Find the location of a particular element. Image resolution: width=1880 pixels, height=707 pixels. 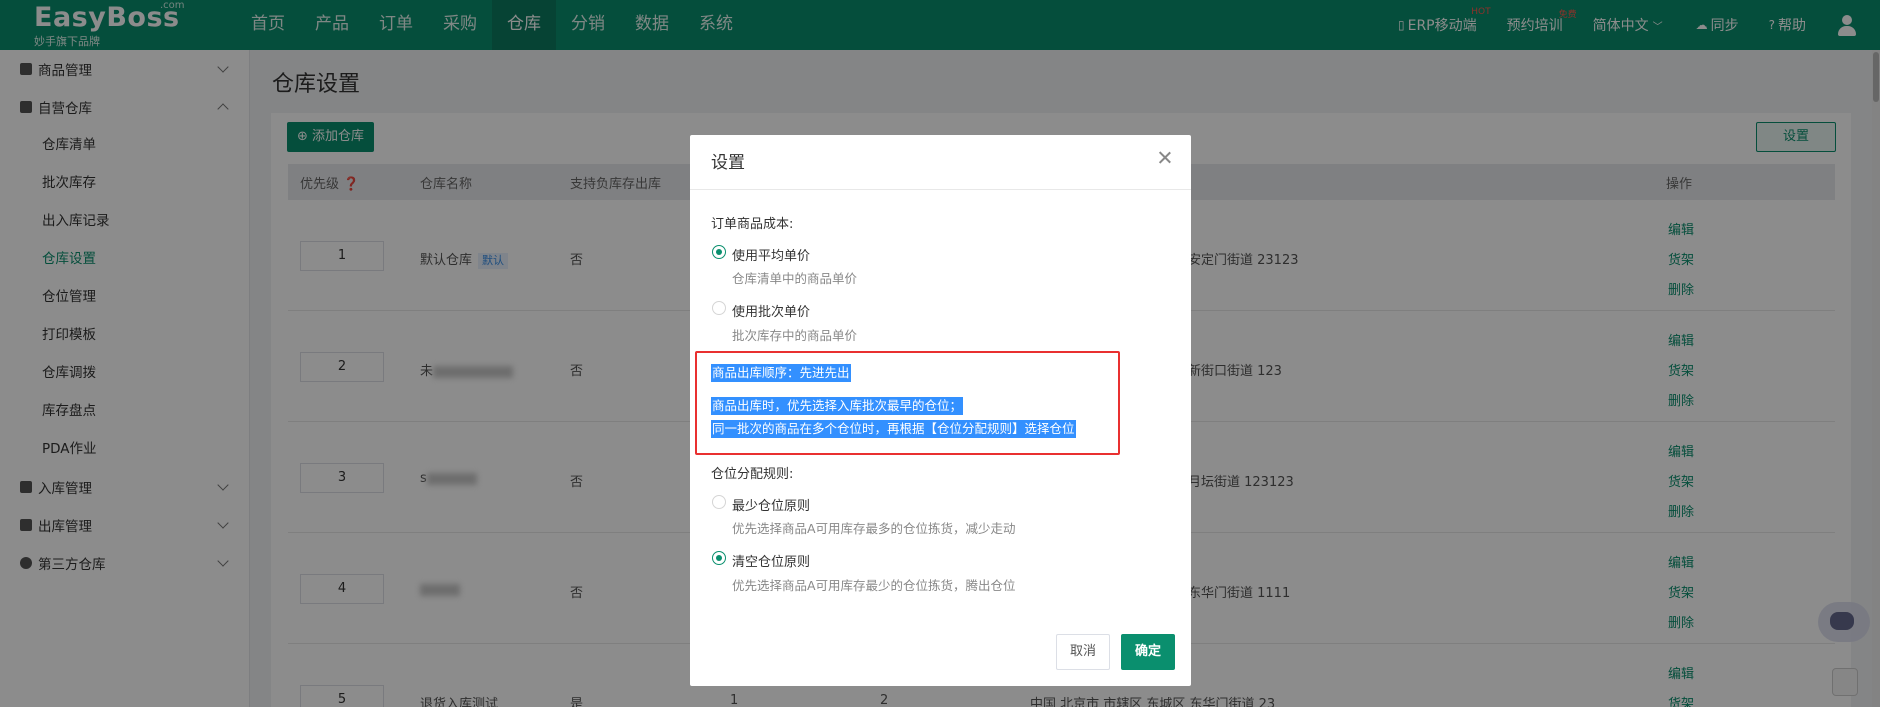

allocation-label: 仓位分配规则: is located at coordinates (752, 474).